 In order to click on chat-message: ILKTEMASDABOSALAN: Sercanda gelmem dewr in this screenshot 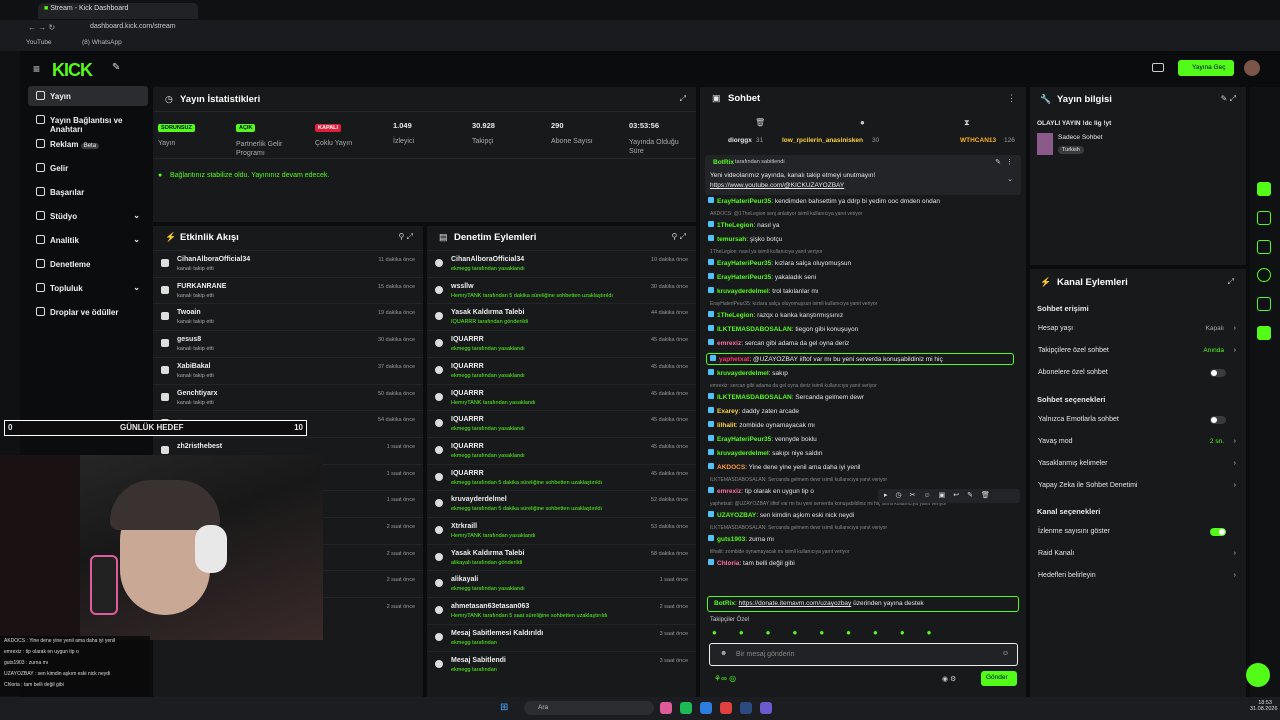, I will do `click(861, 397)`.